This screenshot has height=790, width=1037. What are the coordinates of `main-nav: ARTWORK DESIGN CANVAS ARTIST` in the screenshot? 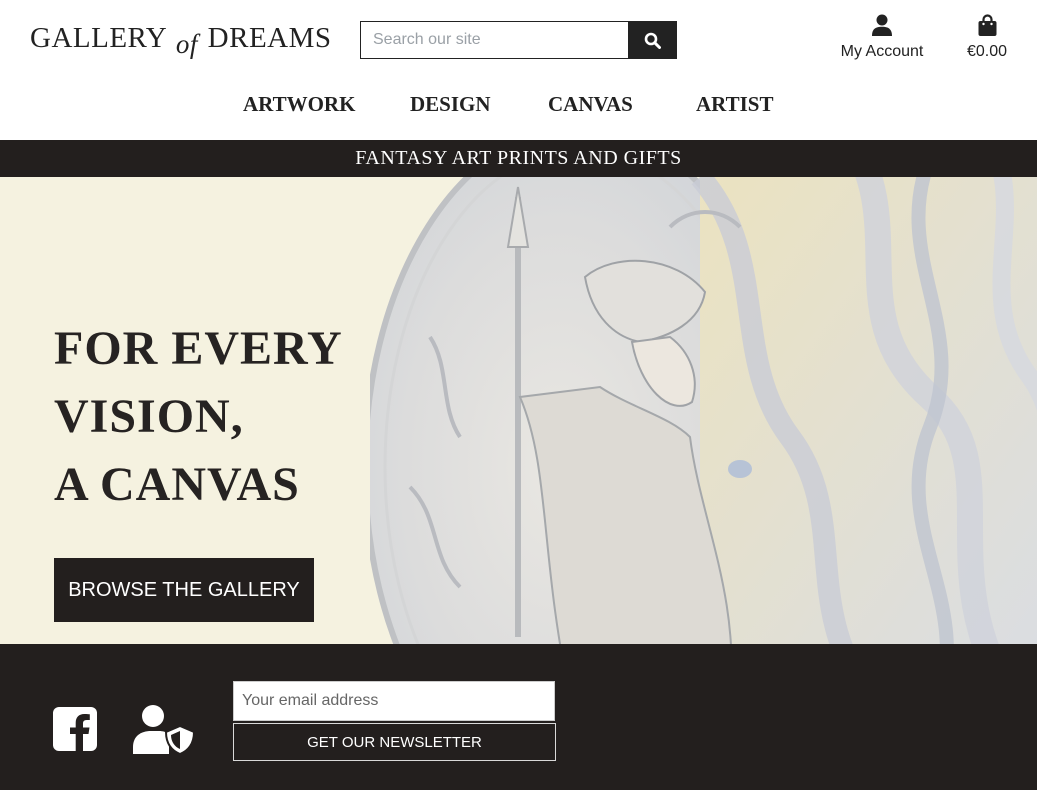 It's located at (518, 107).